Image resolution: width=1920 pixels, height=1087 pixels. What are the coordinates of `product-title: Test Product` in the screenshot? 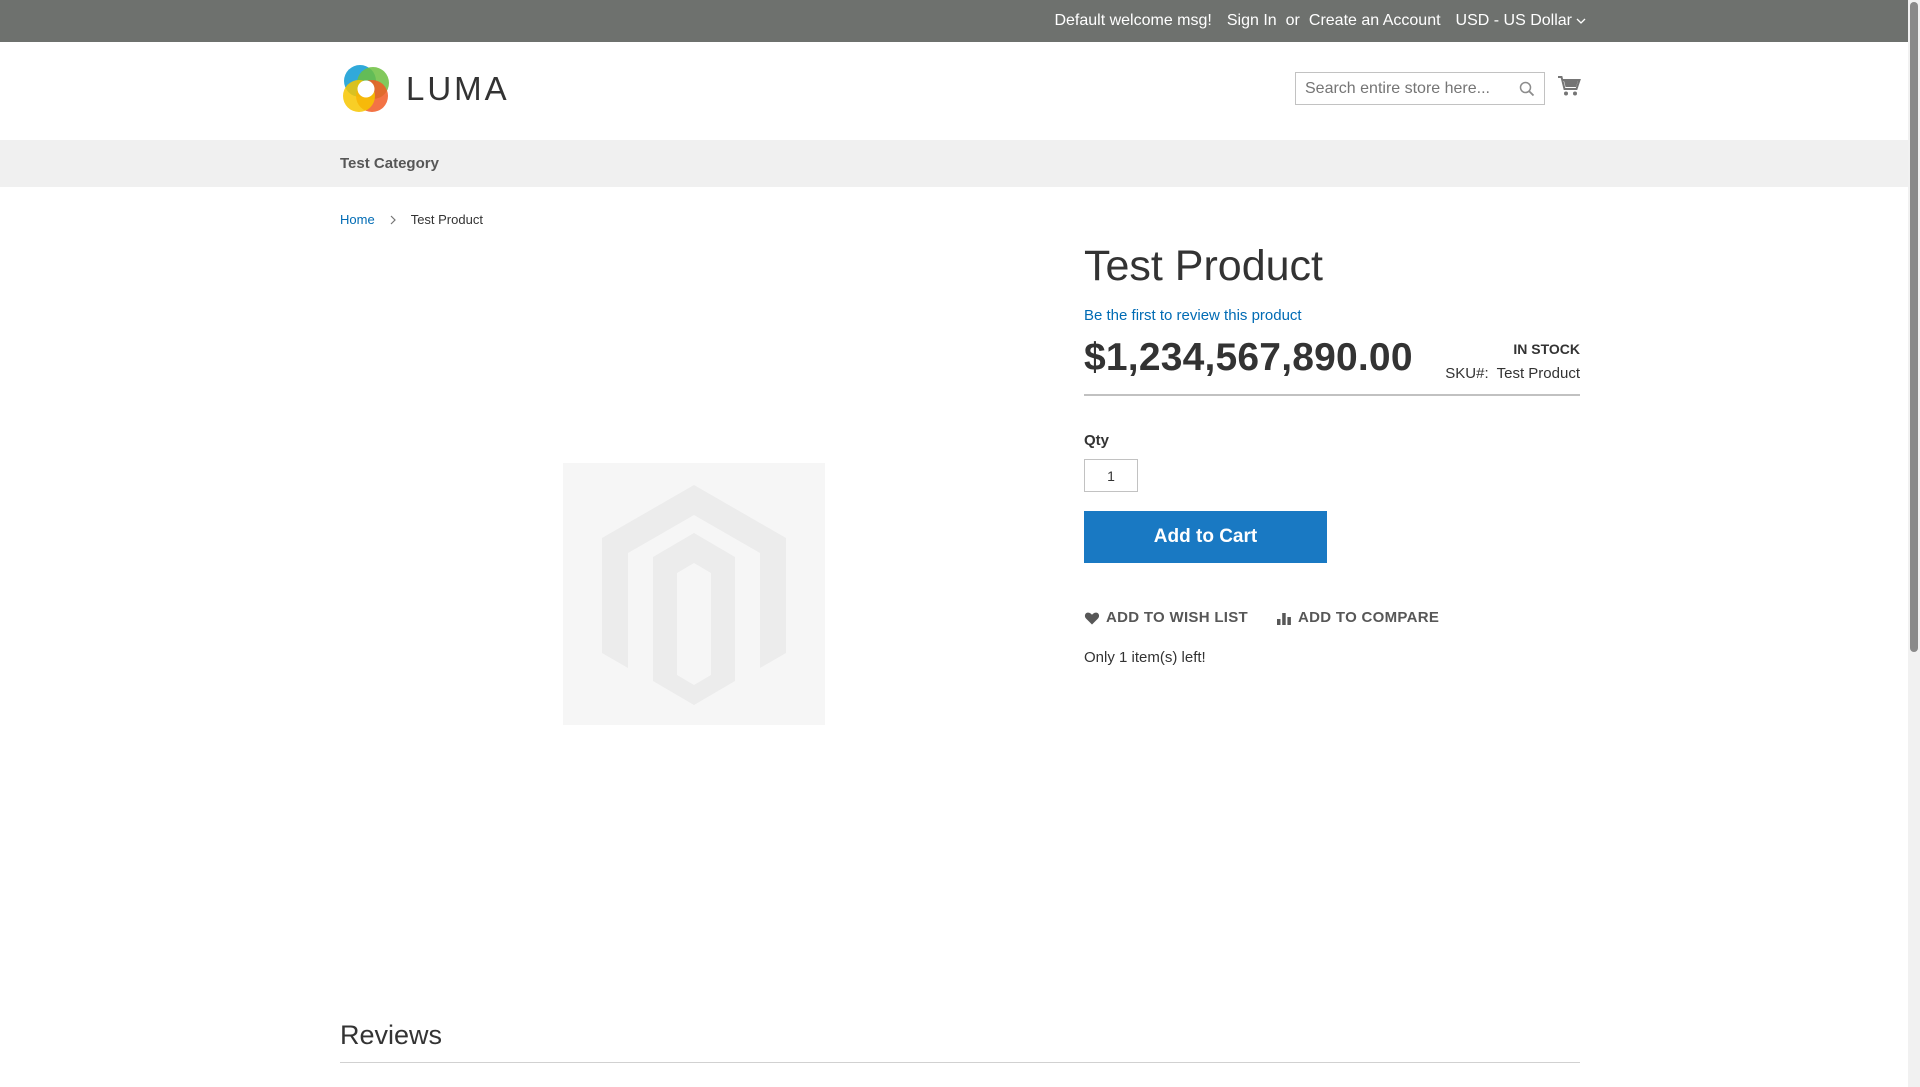 It's located at (1203, 266).